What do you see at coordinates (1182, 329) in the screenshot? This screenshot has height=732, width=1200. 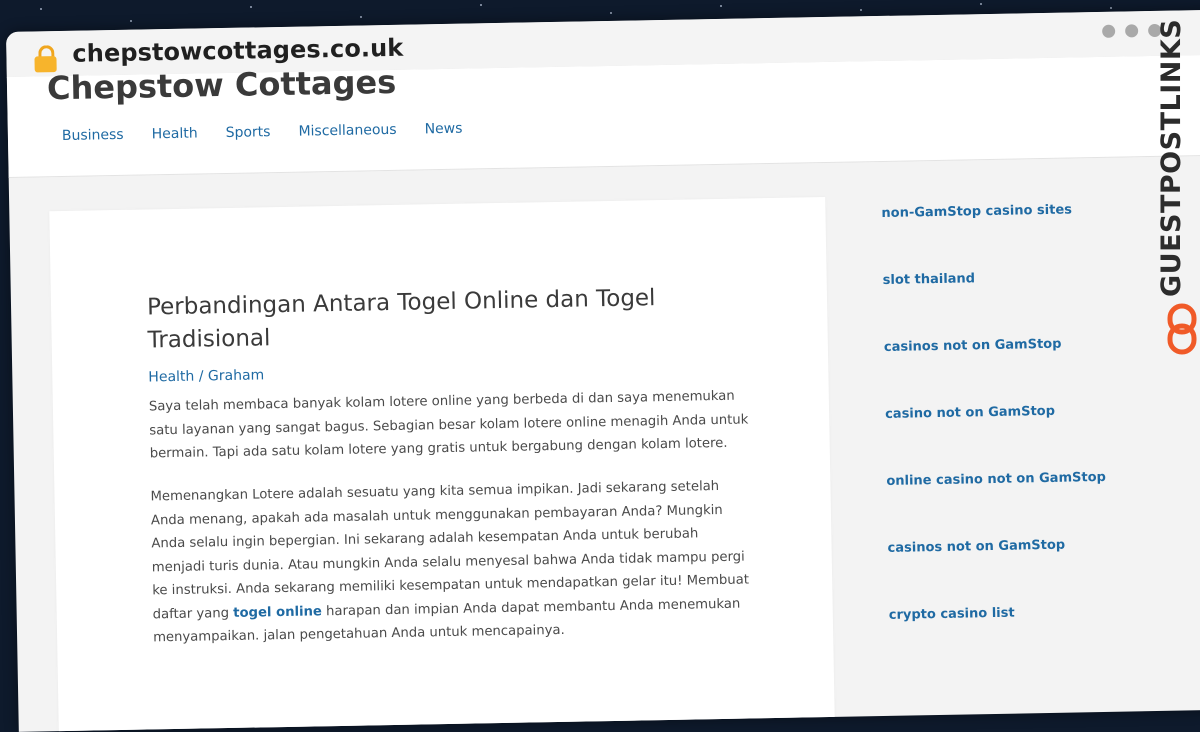 I see `chain-link-icon` at bounding box center [1182, 329].